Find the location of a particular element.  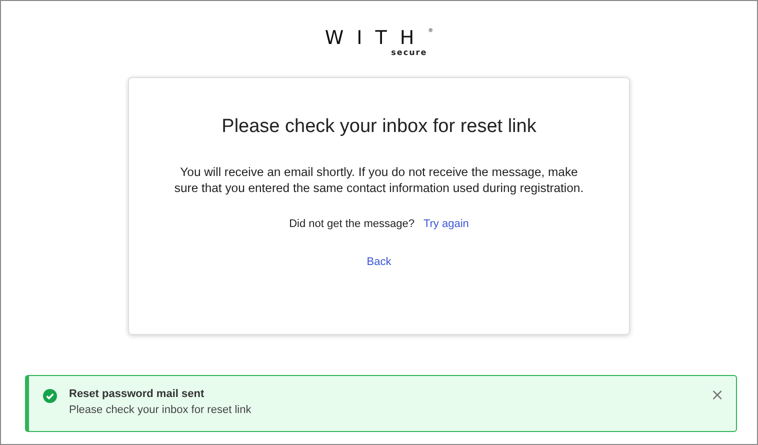

logo-wordmark: WITH is located at coordinates (376, 38).